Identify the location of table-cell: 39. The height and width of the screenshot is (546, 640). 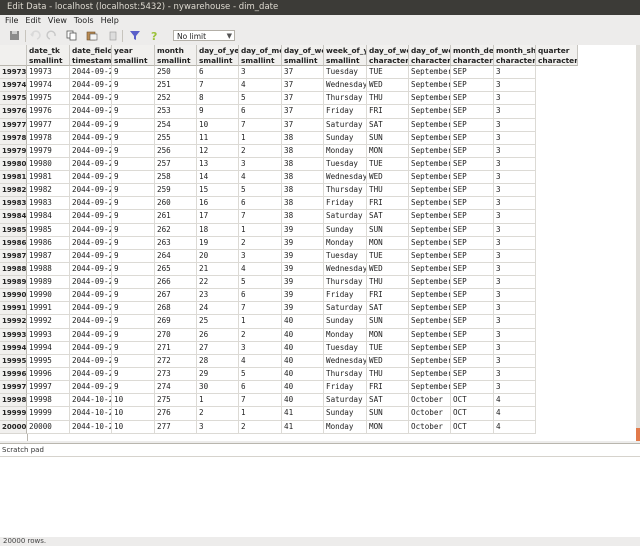
(303, 283).